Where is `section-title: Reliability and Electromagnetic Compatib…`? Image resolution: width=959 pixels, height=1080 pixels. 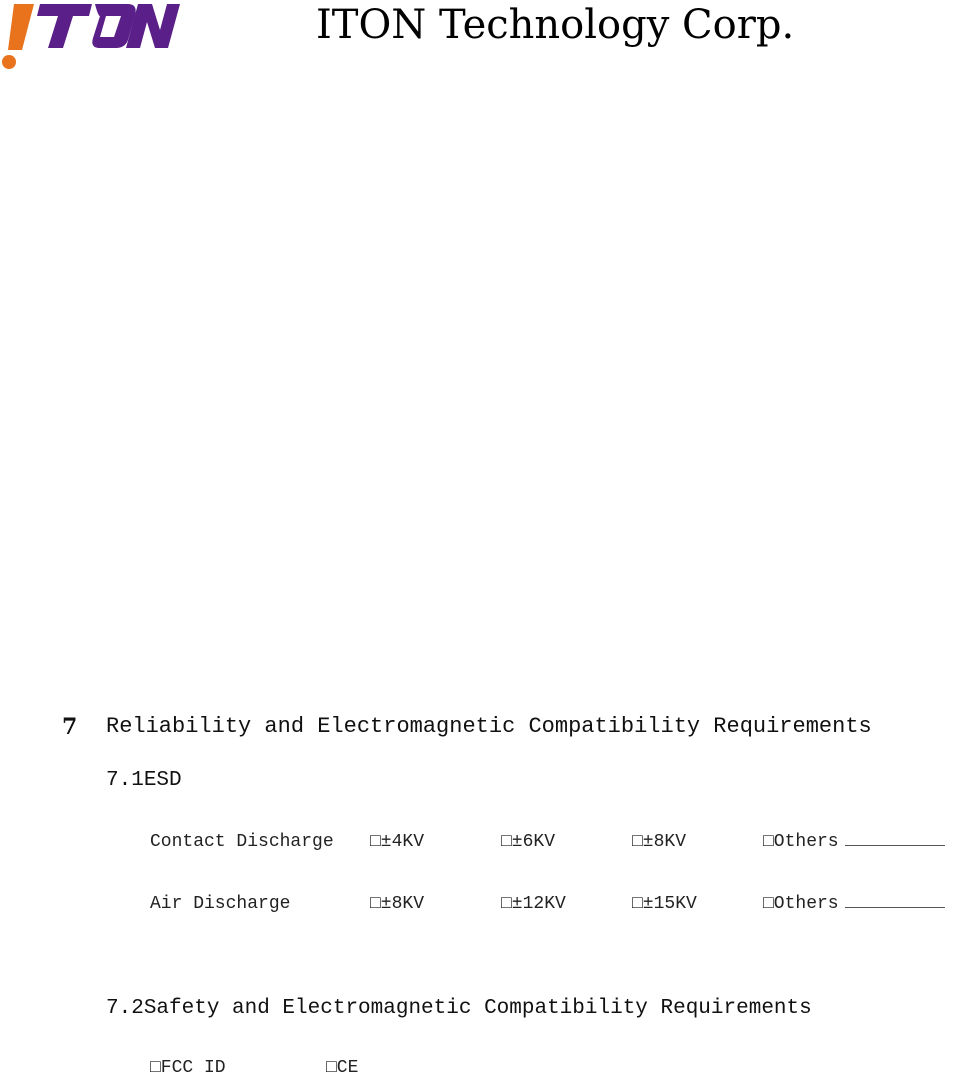 section-title: Reliability and Electromagnetic Compatib… is located at coordinates (489, 726).